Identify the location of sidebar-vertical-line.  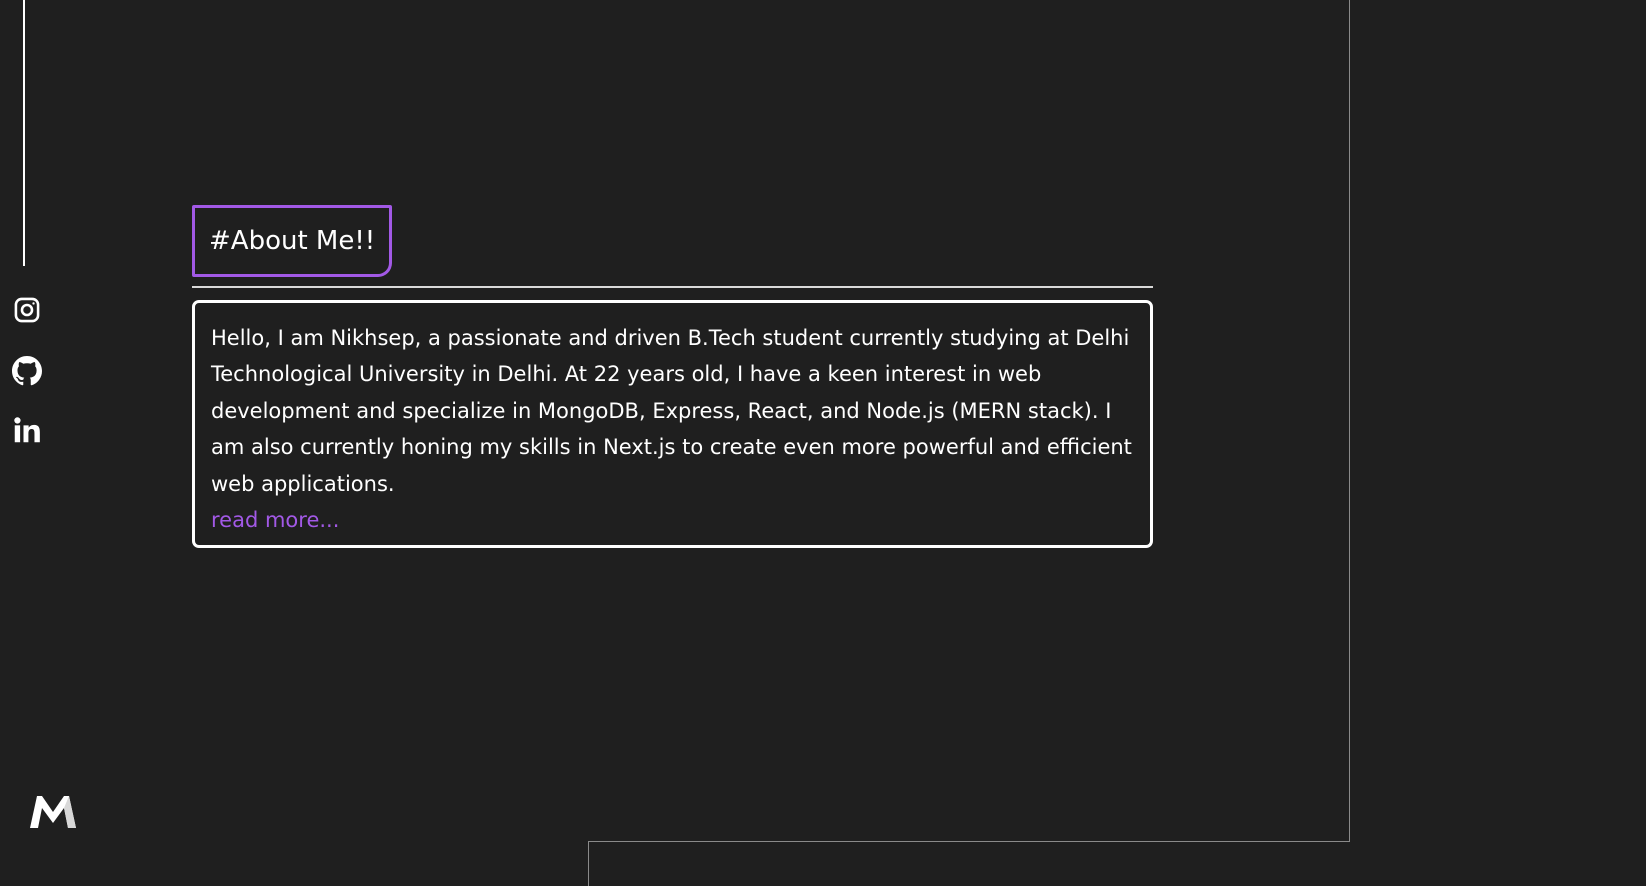
(24, 133).